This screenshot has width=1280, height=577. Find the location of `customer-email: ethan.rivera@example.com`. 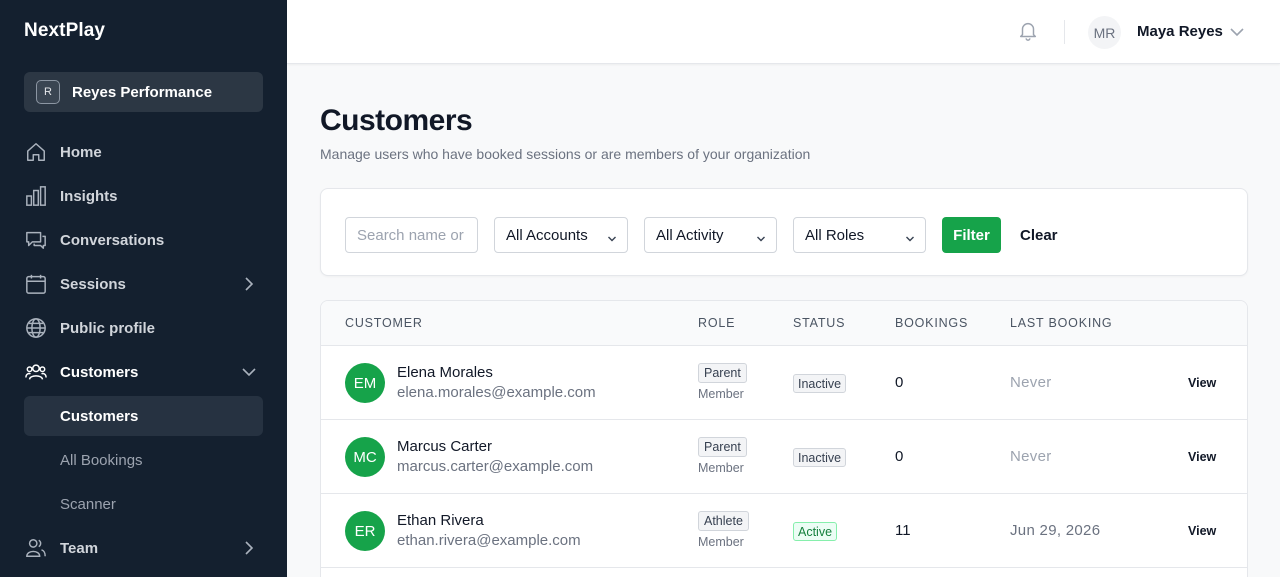

customer-email: ethan.rivera@example.com is located at coordinates (489, 540).